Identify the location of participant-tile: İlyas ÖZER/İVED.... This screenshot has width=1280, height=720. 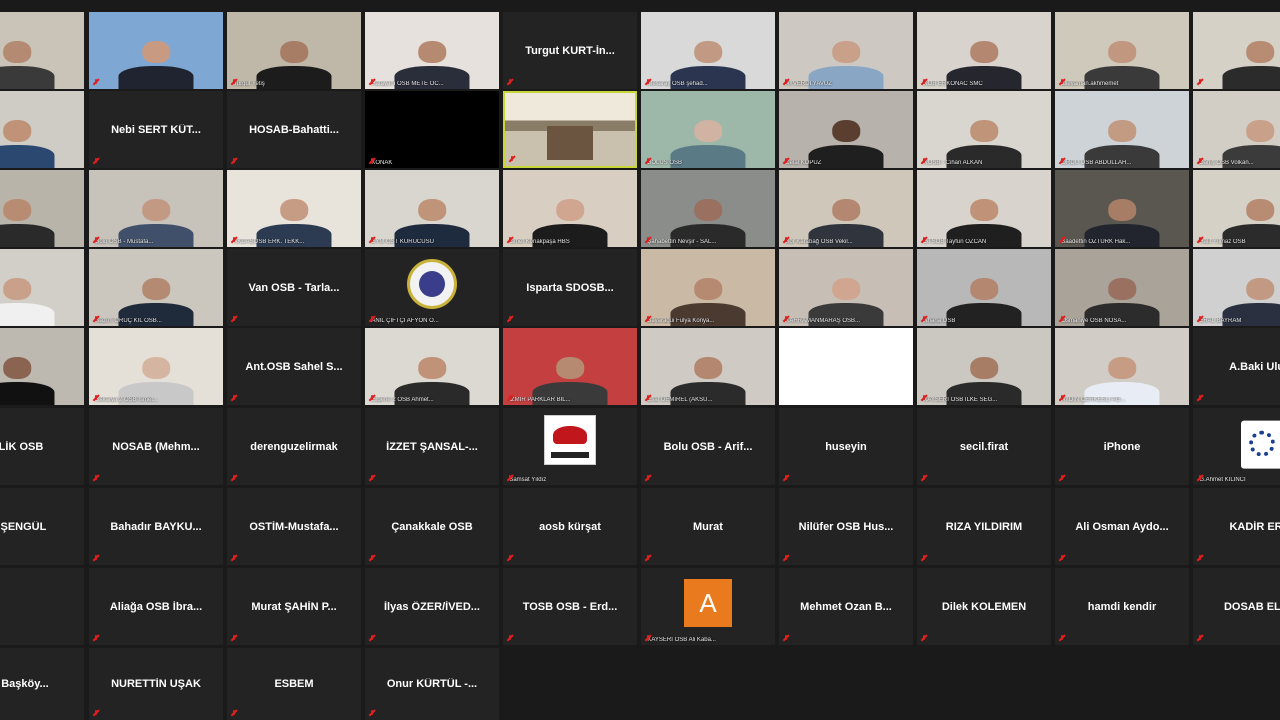
(432, 606).